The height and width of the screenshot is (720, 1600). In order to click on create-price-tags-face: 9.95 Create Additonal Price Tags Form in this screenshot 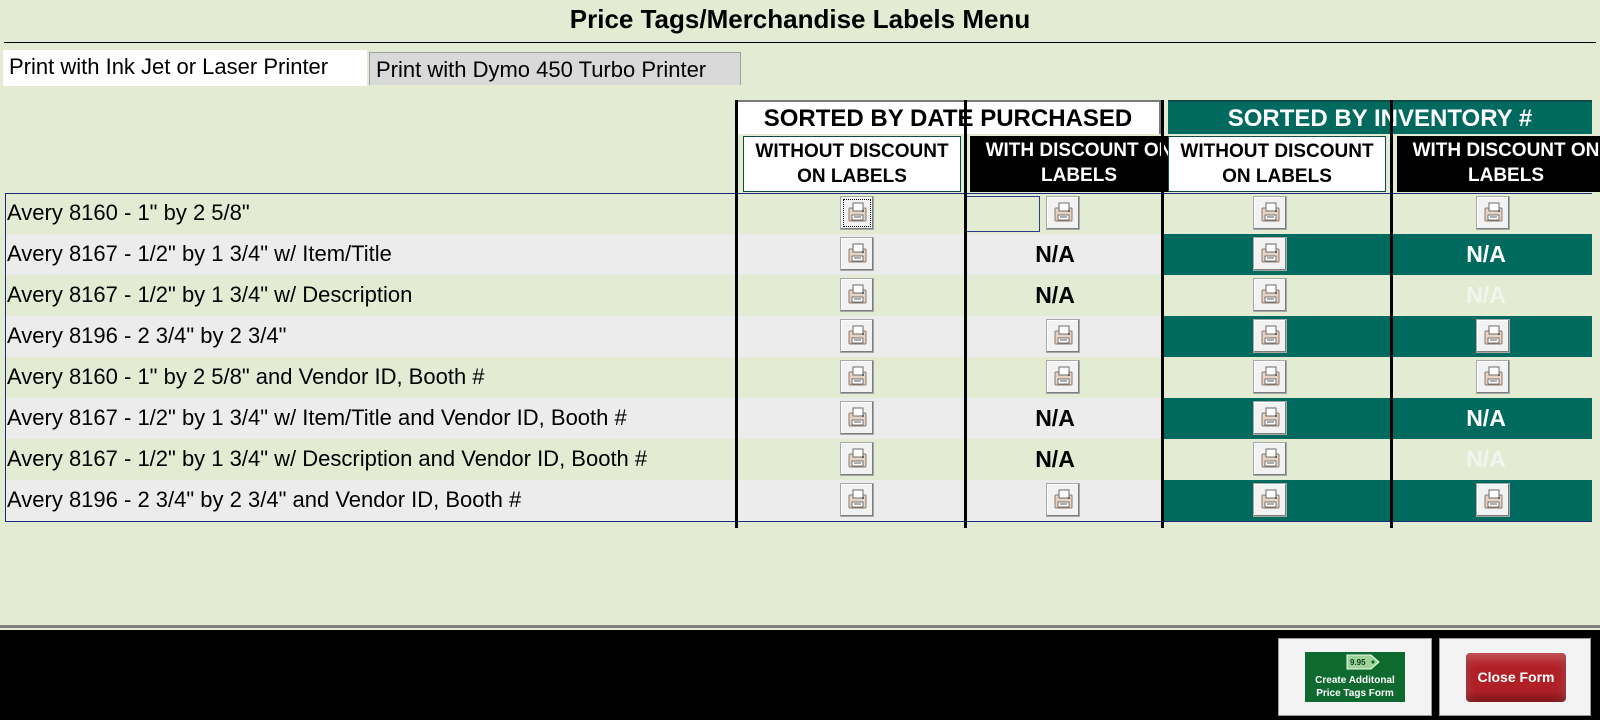, I will do `click(1355, 677)`.